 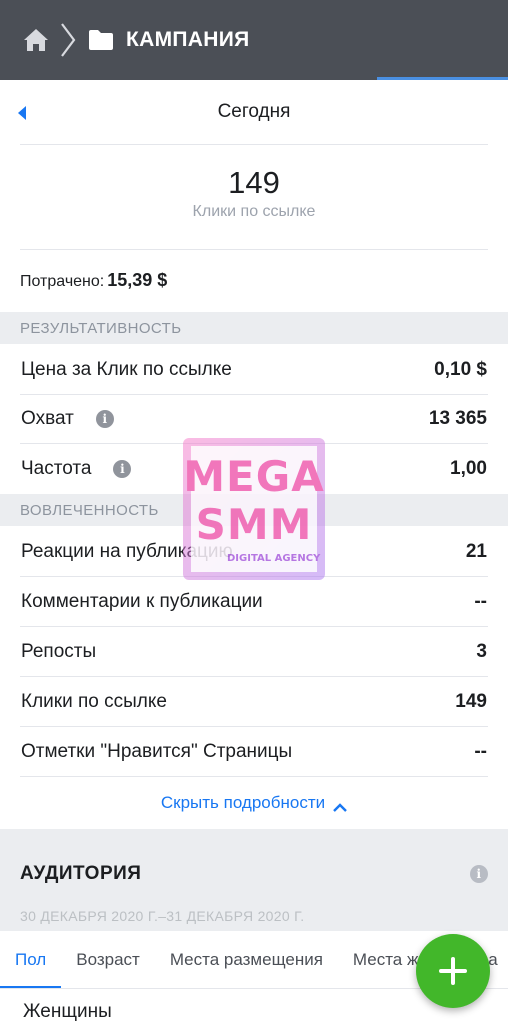 What do you see at coordinates (68, 40) in the screenshot?
I see `chevron-right-icon` at bounding box center [68, 40].